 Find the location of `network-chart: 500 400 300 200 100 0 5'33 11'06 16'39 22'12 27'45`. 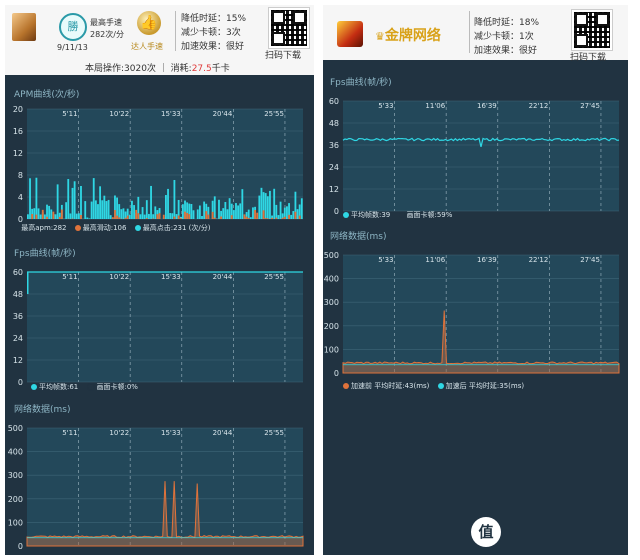

network-chart: 500 400 300 200 100 0 5'33 11'06 16'39 22'12 27'45 is located at coordinates (472, 314).